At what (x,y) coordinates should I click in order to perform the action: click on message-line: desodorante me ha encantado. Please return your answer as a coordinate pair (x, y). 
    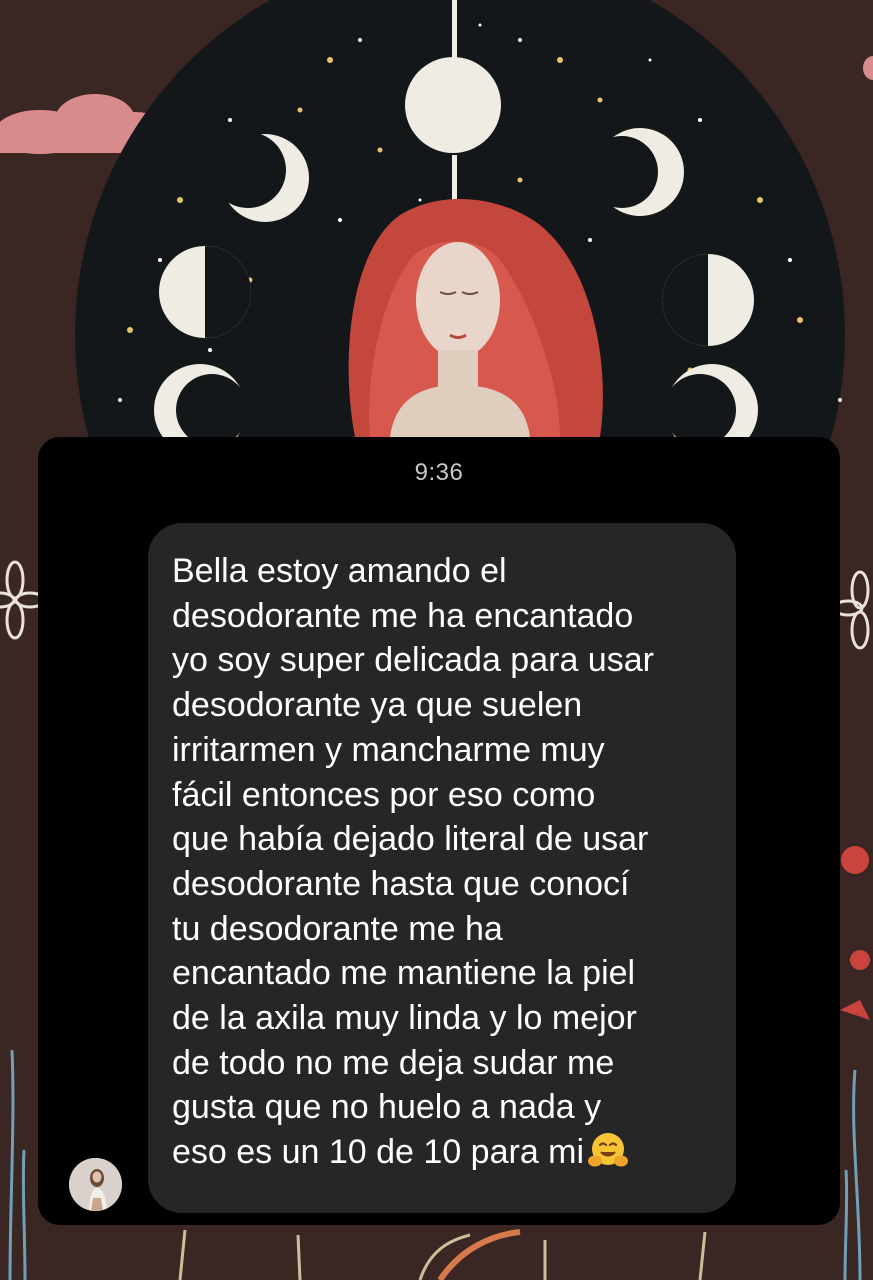
    Looking at the image, I should click on (403, 615).